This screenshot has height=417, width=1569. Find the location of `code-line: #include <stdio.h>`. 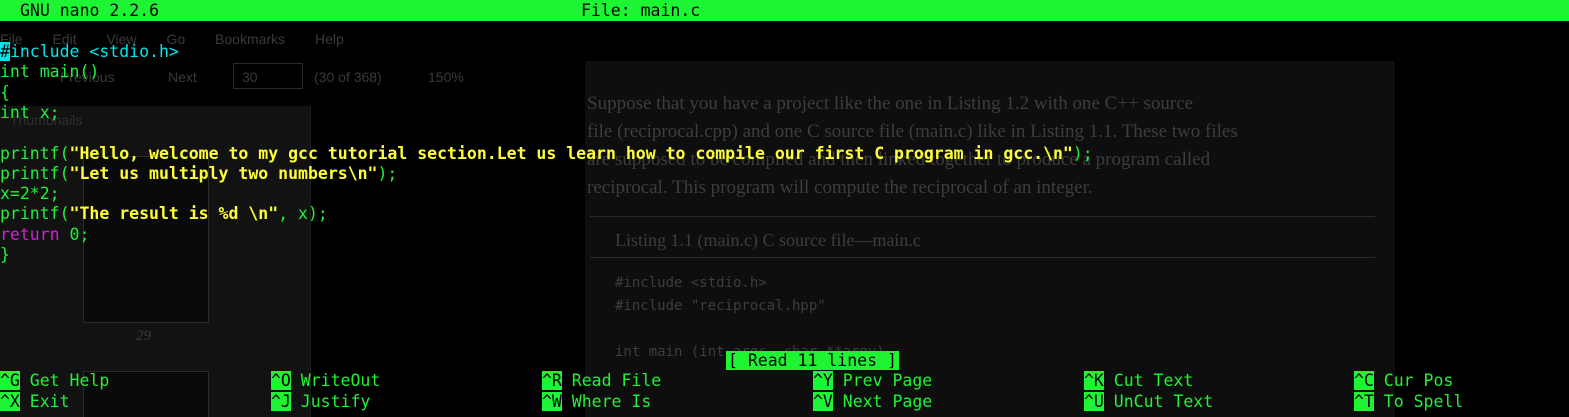

code-line: #include <stdio.h> is located at coordinates (89, 52).